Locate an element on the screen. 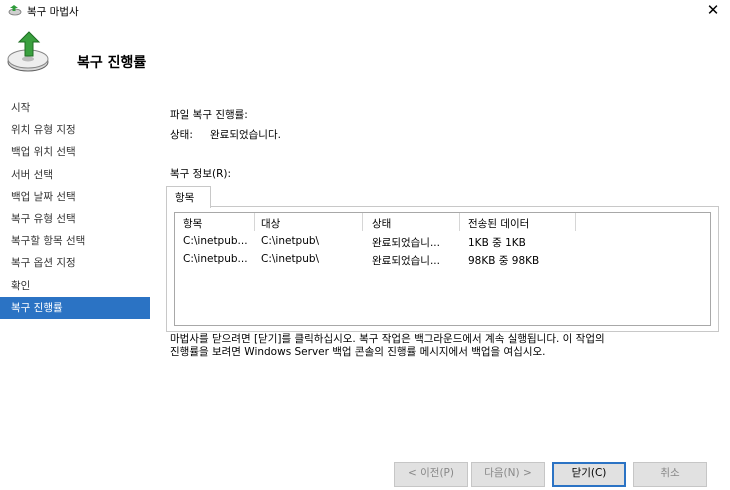 Image resolution: width=730 pixels, height=490 pixels. close-button: 닫기(C) is located at coordinates (589, 474).